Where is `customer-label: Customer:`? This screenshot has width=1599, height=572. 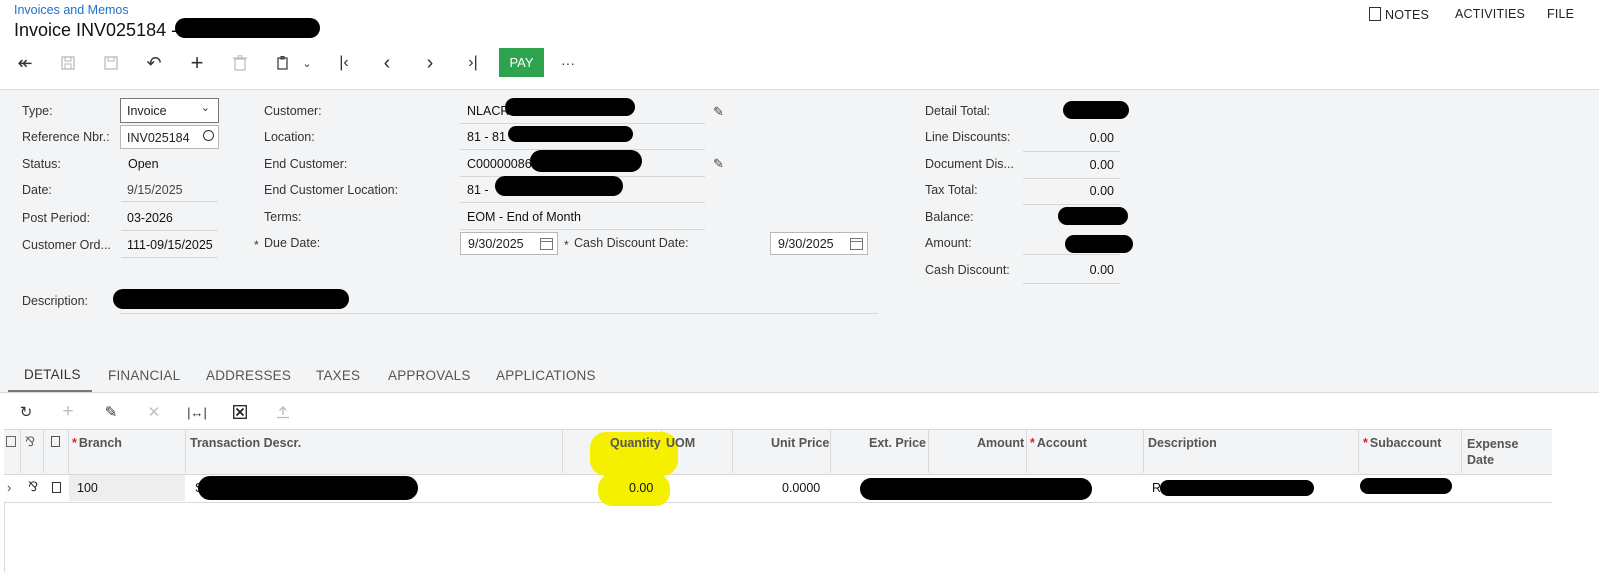
customer-label: Customer: is located at coordinates (293, 111).